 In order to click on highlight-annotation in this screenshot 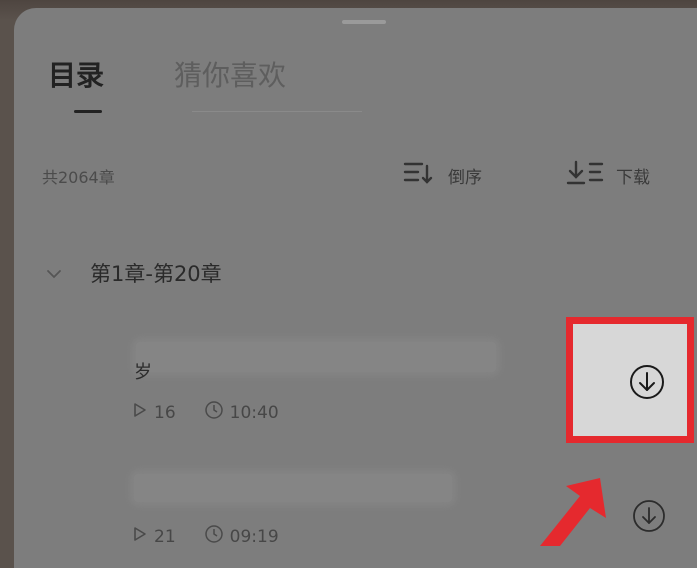, I will do `click(630, 380)`.